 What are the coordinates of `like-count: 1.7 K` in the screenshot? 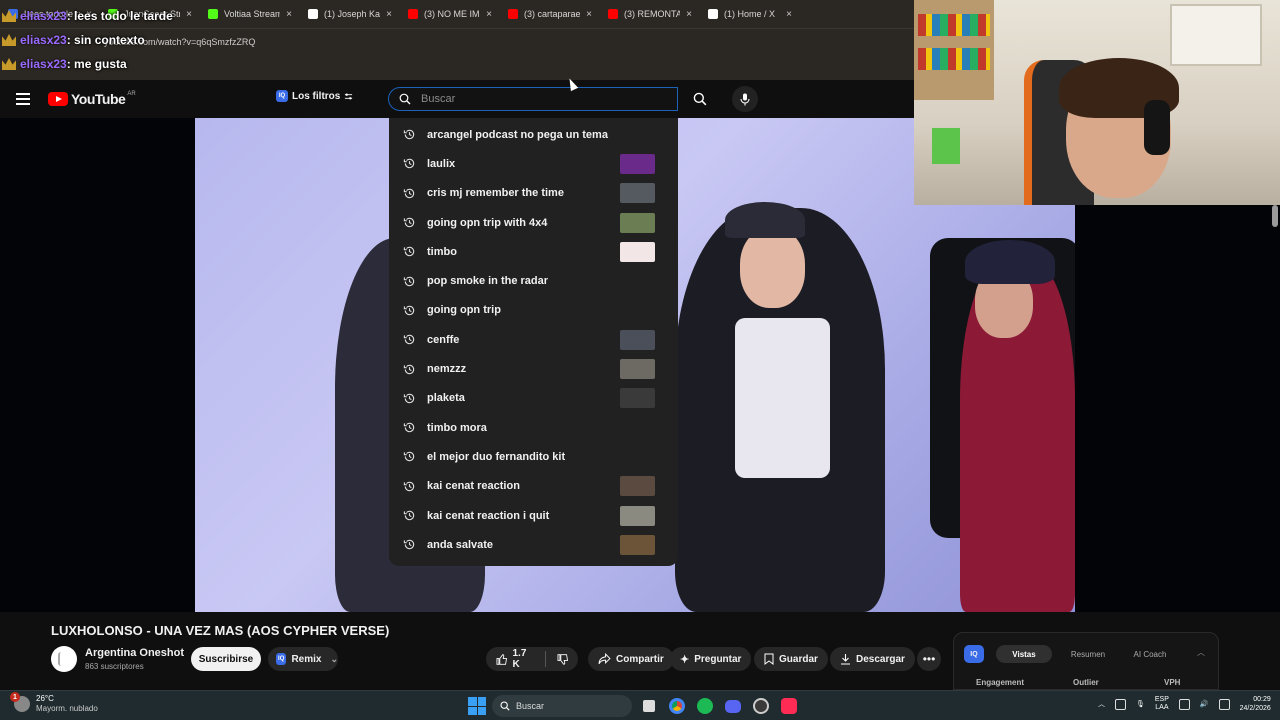 It's located at (522, 659).